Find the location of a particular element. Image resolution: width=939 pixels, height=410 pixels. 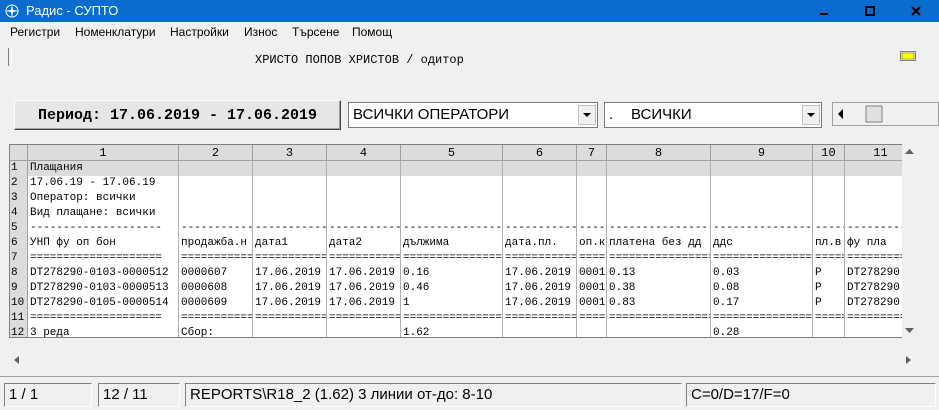

menu-search: Търсене is located at coordinates (315, 32).